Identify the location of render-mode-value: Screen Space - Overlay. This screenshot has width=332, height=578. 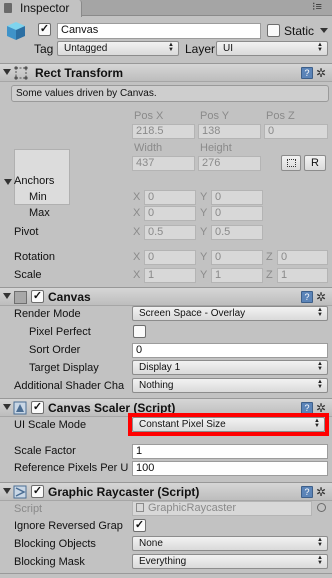
(192, 313).